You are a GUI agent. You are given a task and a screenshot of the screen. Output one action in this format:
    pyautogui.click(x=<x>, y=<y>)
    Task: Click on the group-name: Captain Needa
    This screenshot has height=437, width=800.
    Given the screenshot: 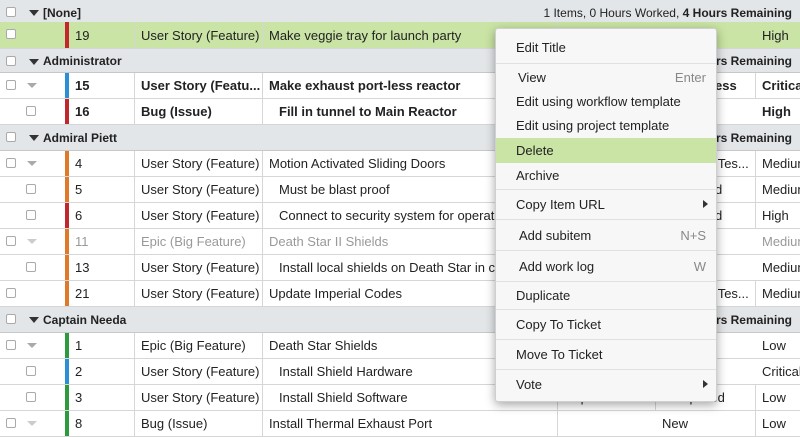 What is the action you would take?
    pyautogui.click(x=85, y=320)
    